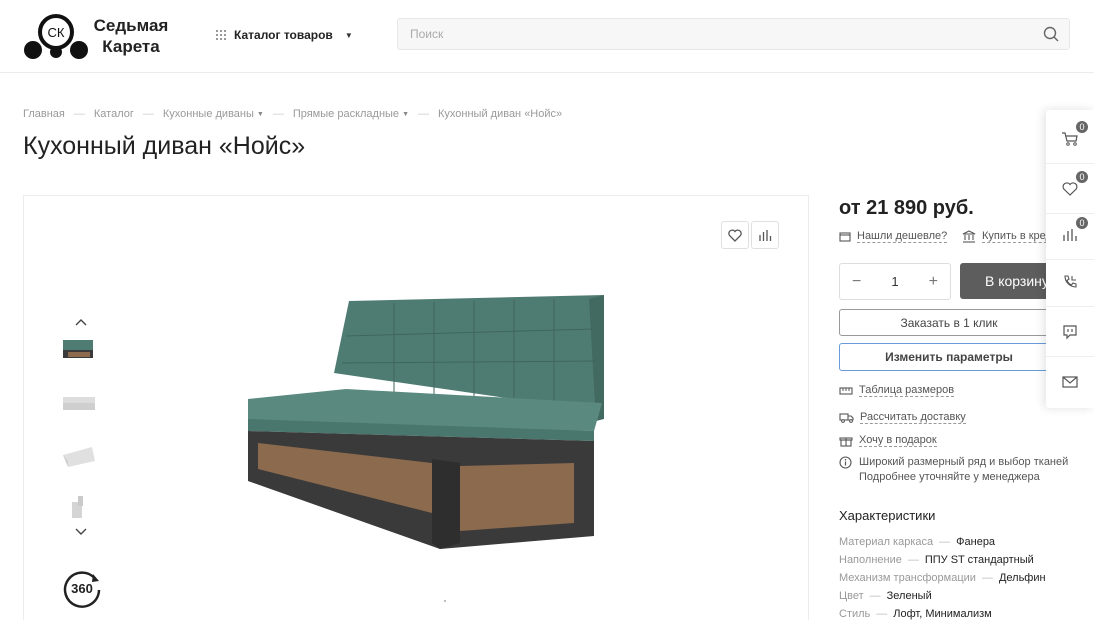  I want to click on characteristic-row: Материал каркаса — Фанера, so click(917, 542).